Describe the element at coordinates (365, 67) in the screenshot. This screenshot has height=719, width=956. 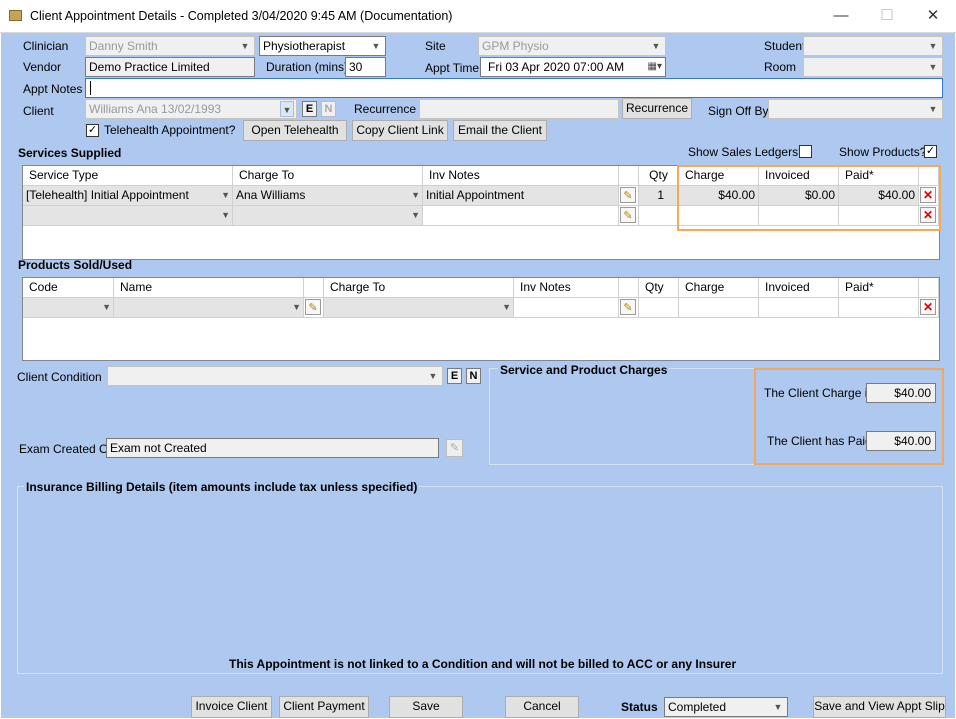
I see `duration-input: 30` at that location.